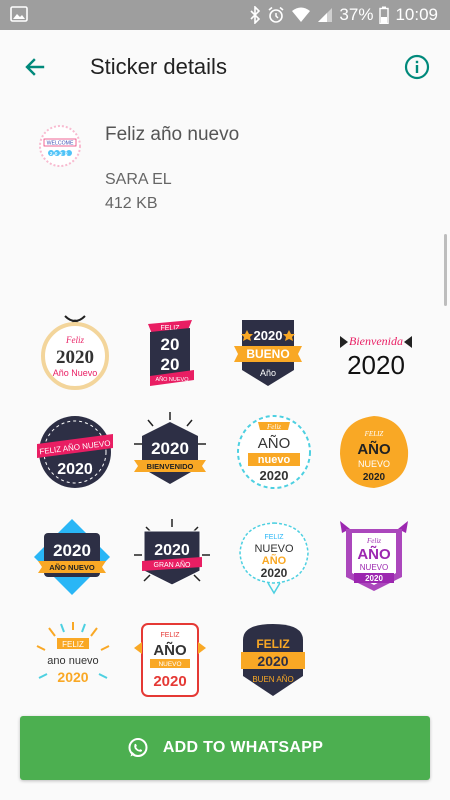 Image resolution: width=450 pixels, height=800 pixels. I want to click on sticker-feliz-ano-nuevo-burst: FELIZ ano nuevo 2020, so click(73, 660).